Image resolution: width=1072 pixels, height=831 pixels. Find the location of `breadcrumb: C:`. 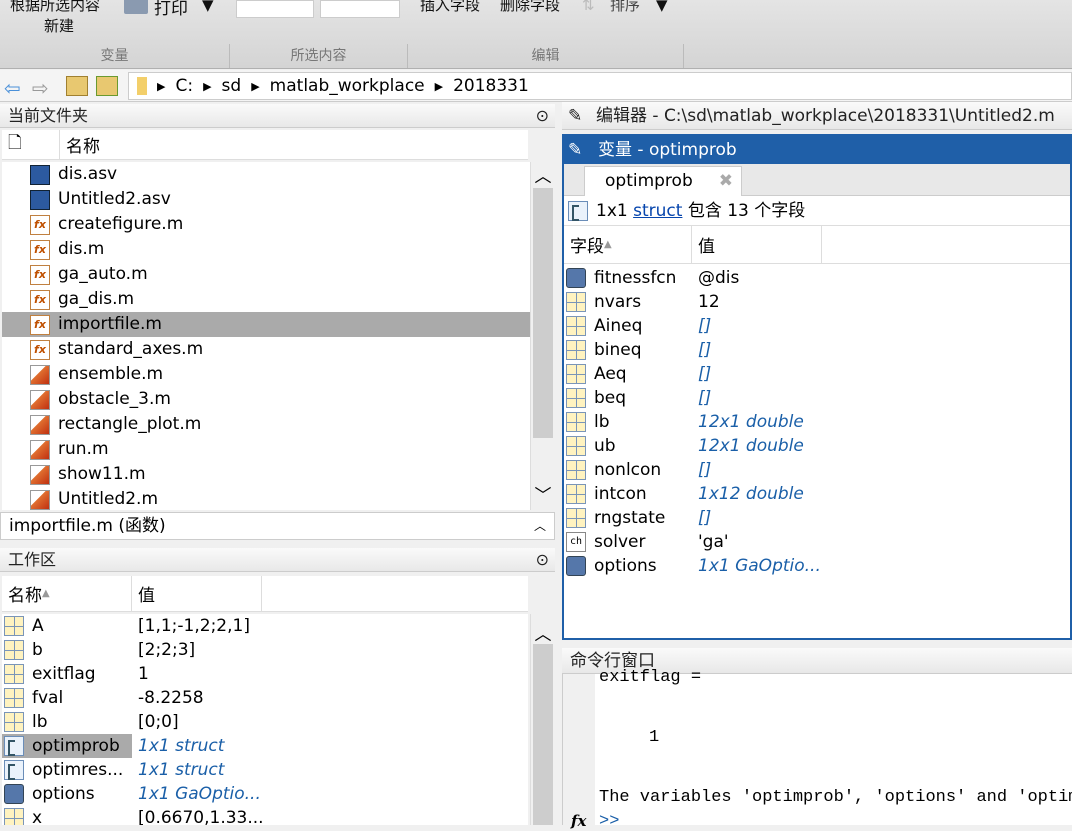

breadcrumb: C: is located at coordinates (184, 86).